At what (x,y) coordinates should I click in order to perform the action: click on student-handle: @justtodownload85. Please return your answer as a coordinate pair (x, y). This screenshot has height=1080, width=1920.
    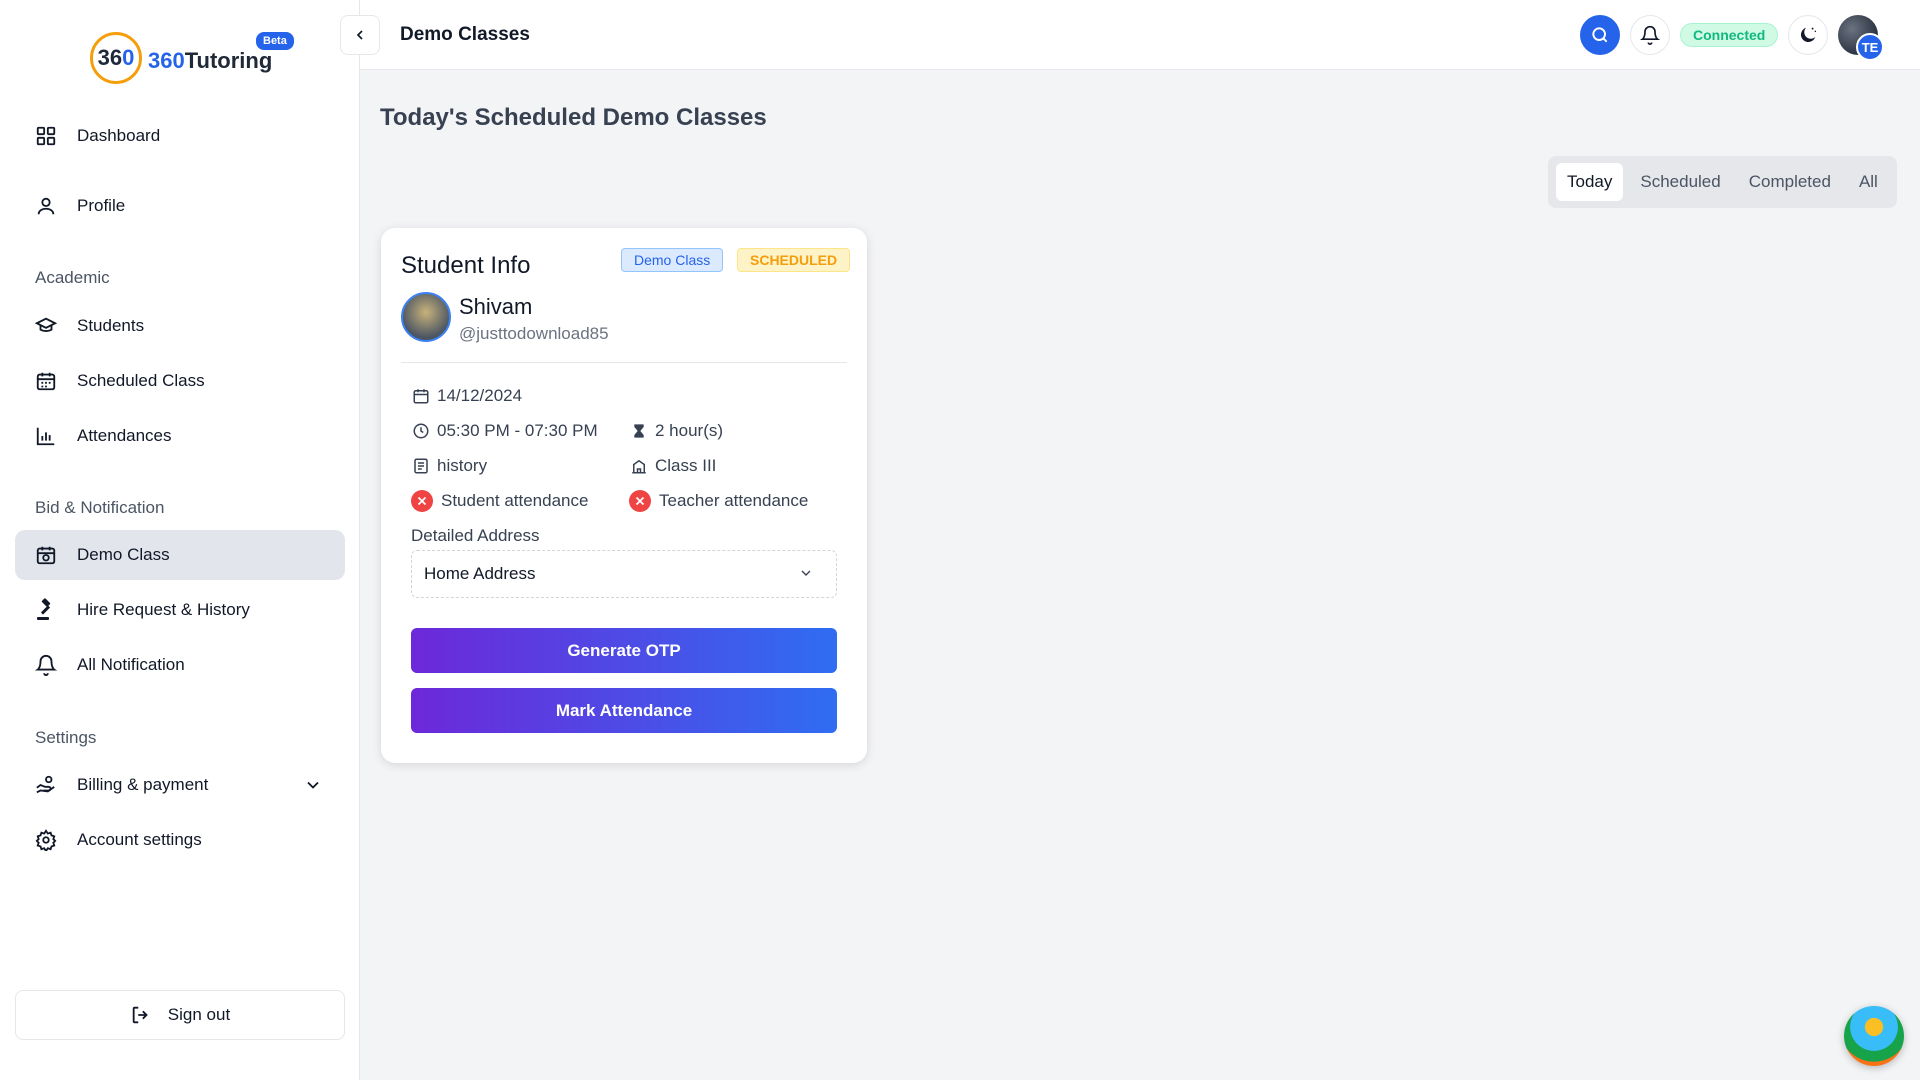
    Looking at the image, I should click on (534, 333).